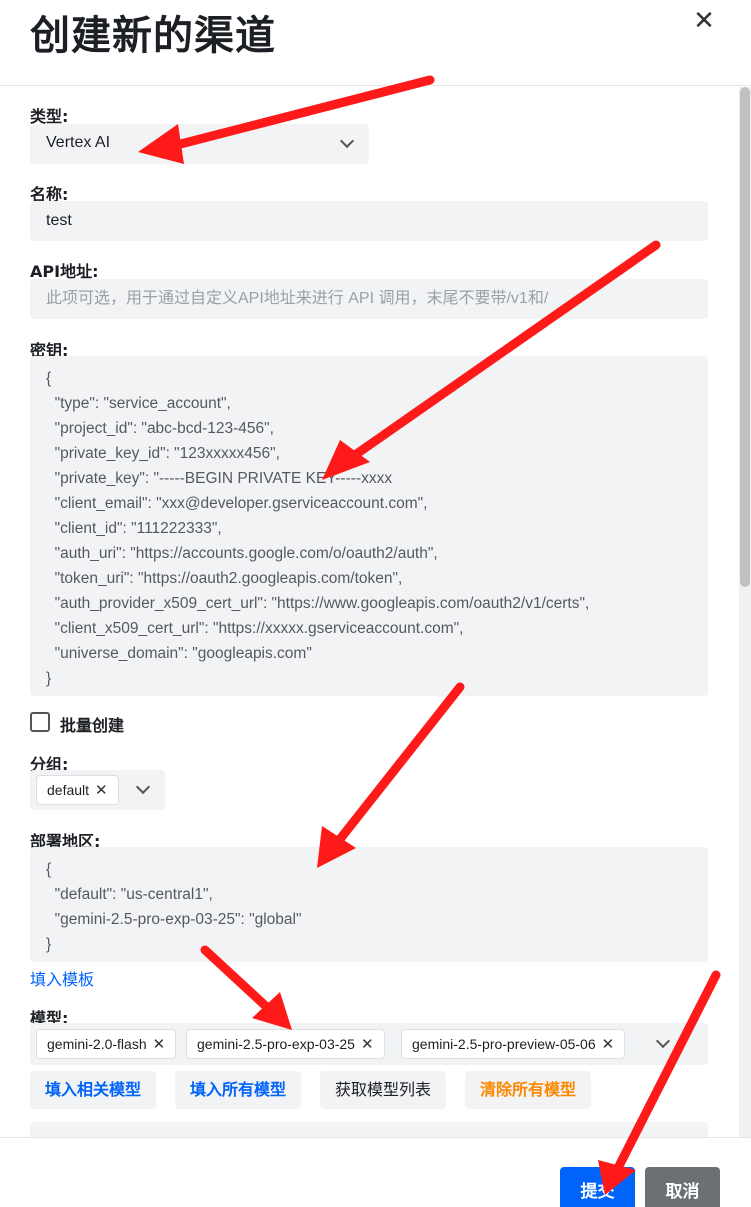 This screenshot has width=751, height=1207. I want to click on group-tag-label: default, so click(68, 790).